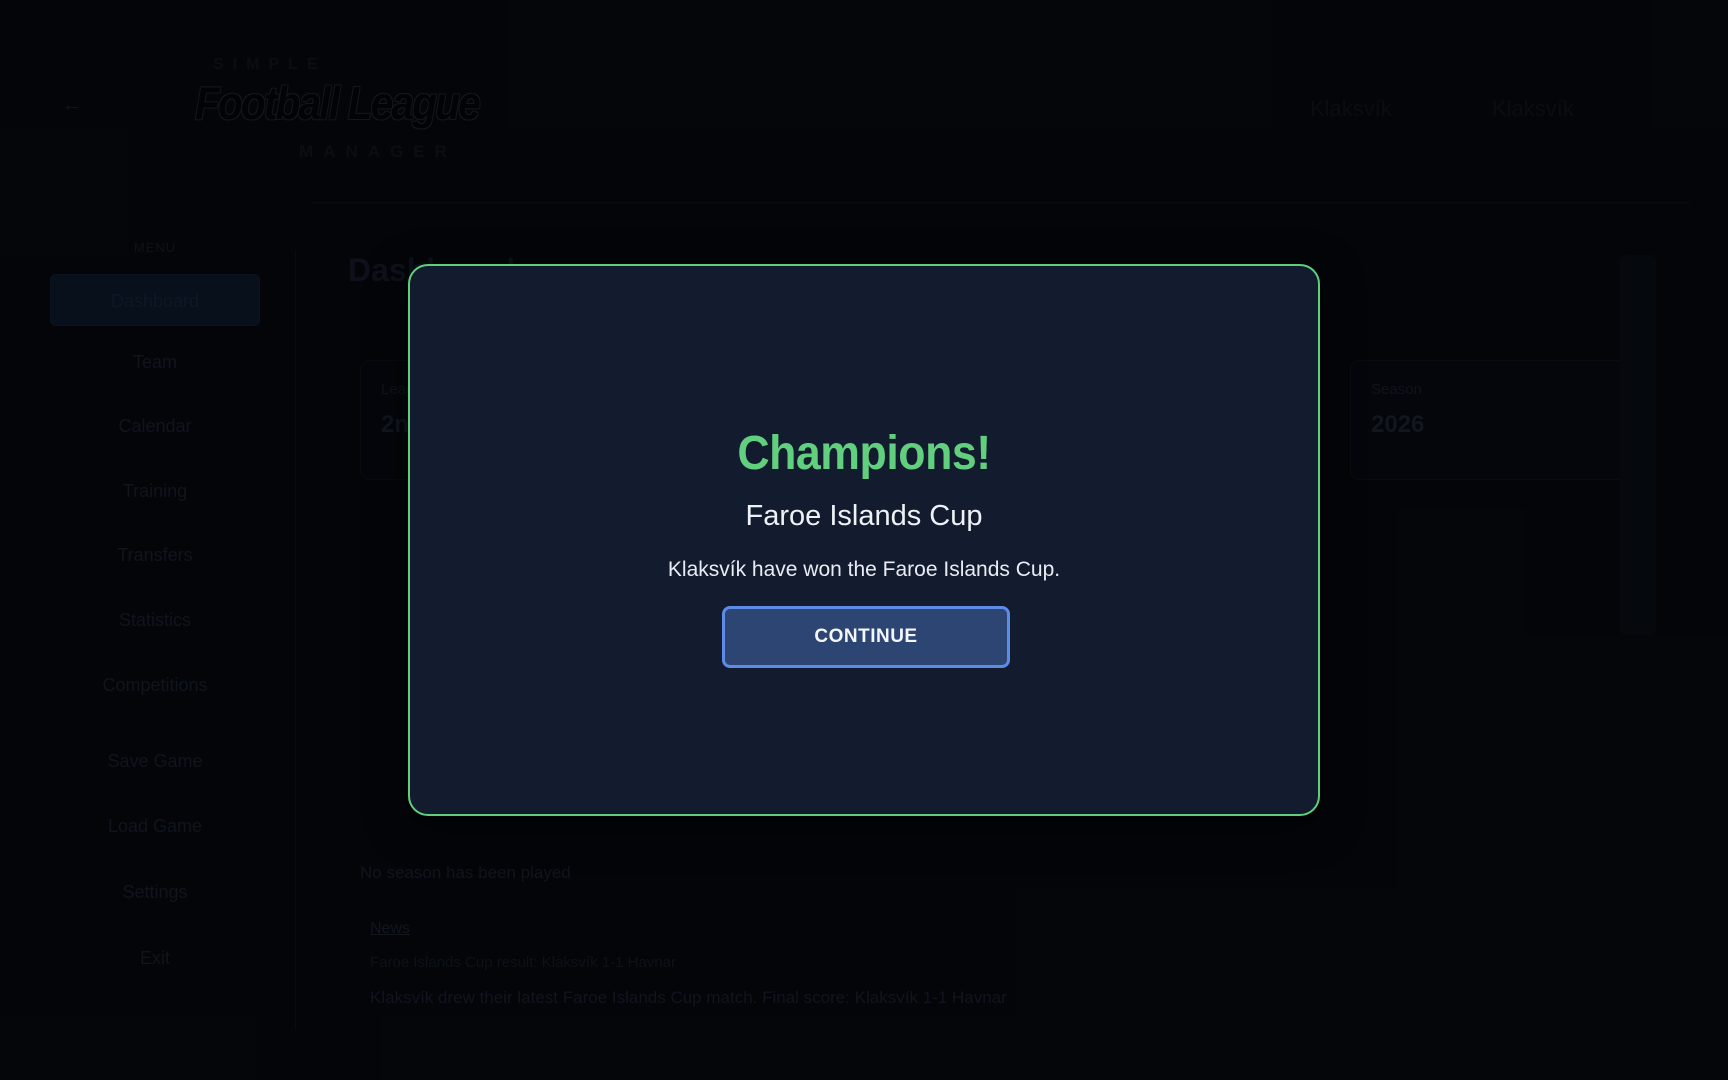  Describe the element at coordinates (866, 637) in the screenshot. I see `continue-button: CONTINUE` at that location.